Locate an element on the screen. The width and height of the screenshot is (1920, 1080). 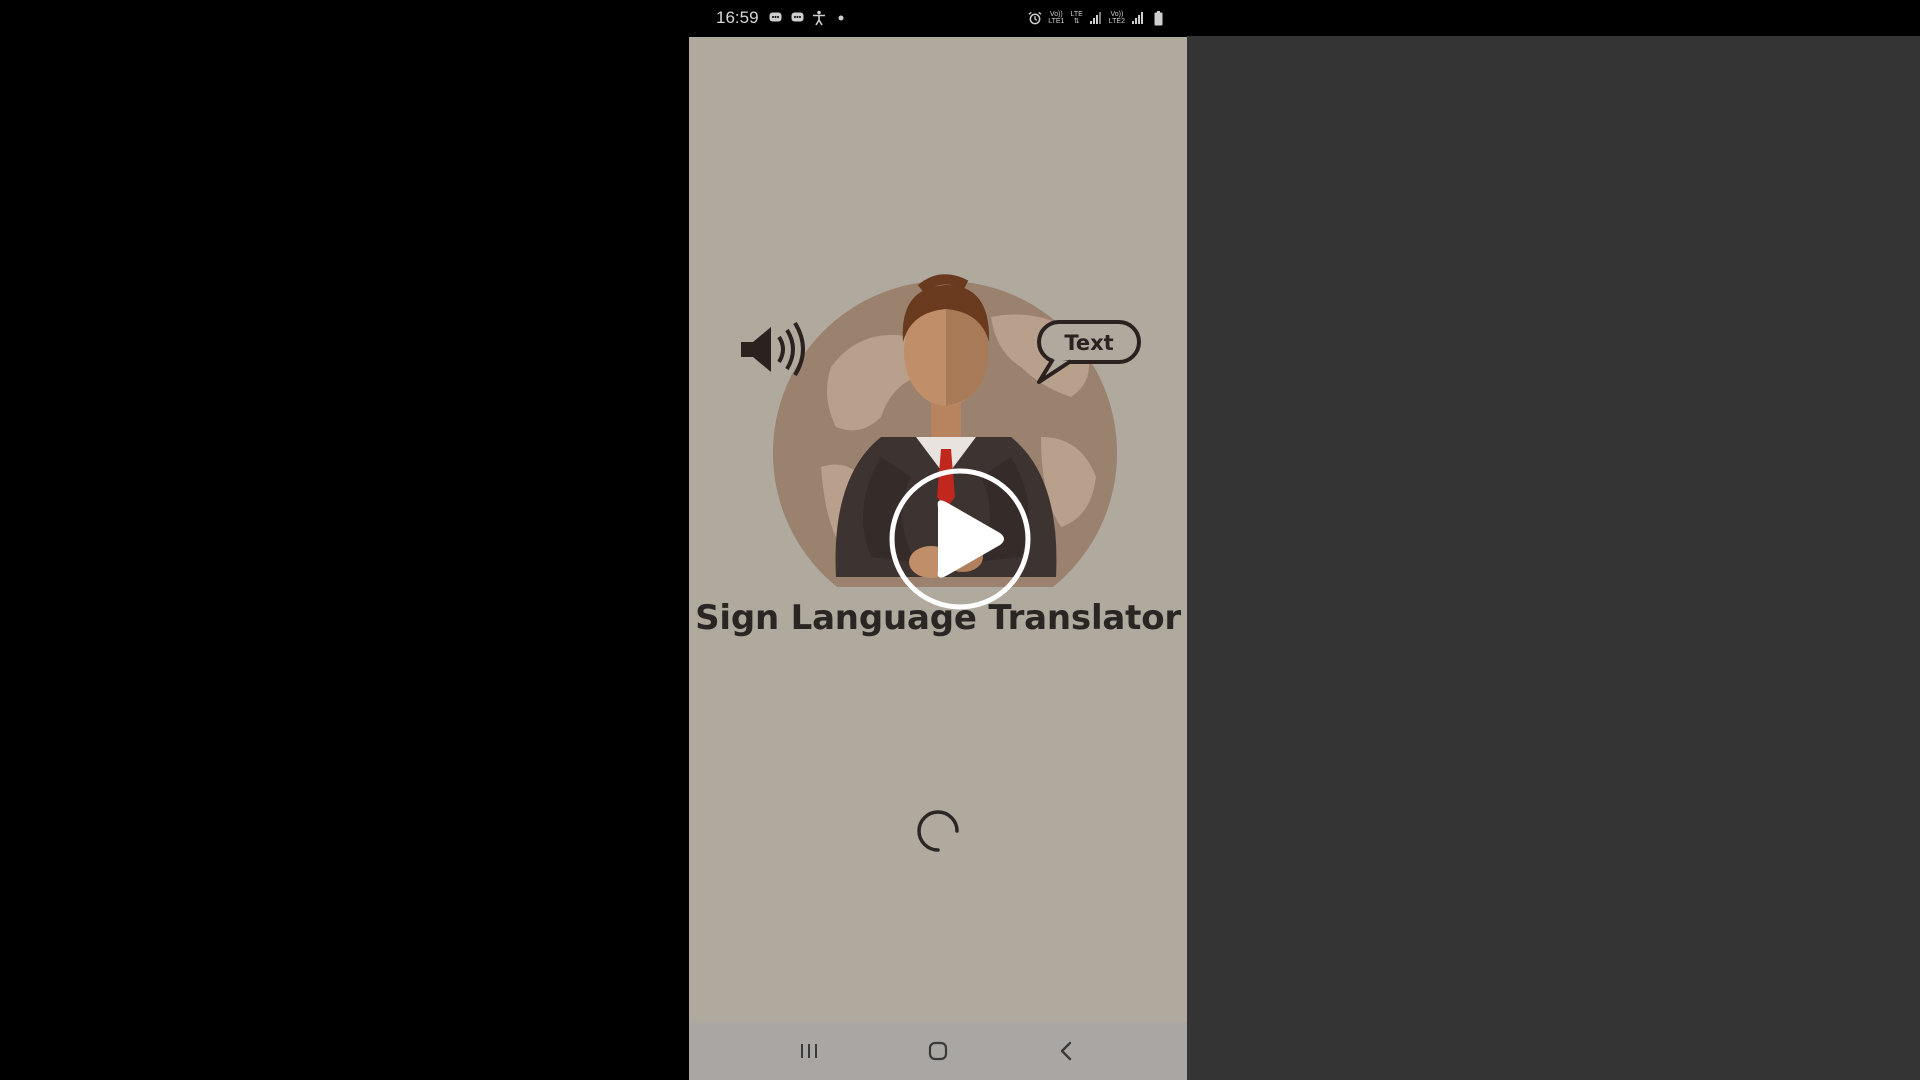
loading-spinner-icon is located at coordinates (938, 831).